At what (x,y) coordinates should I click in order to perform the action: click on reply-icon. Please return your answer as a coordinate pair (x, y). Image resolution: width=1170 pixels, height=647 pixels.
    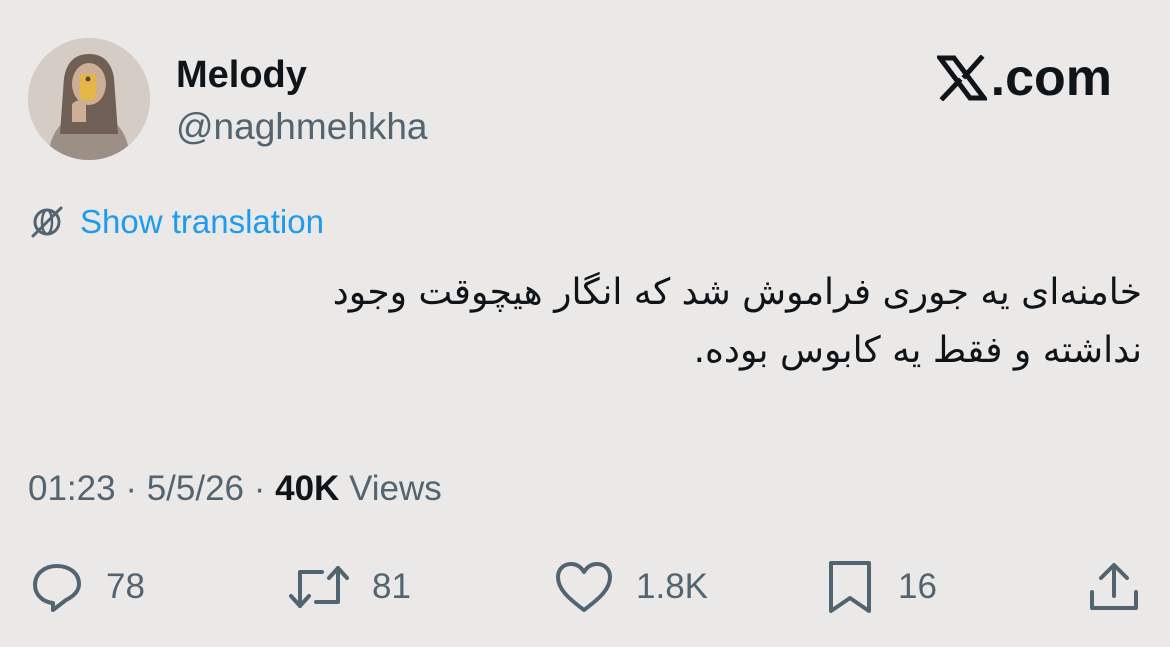
    Looking at the image, I should click on (57, 588).